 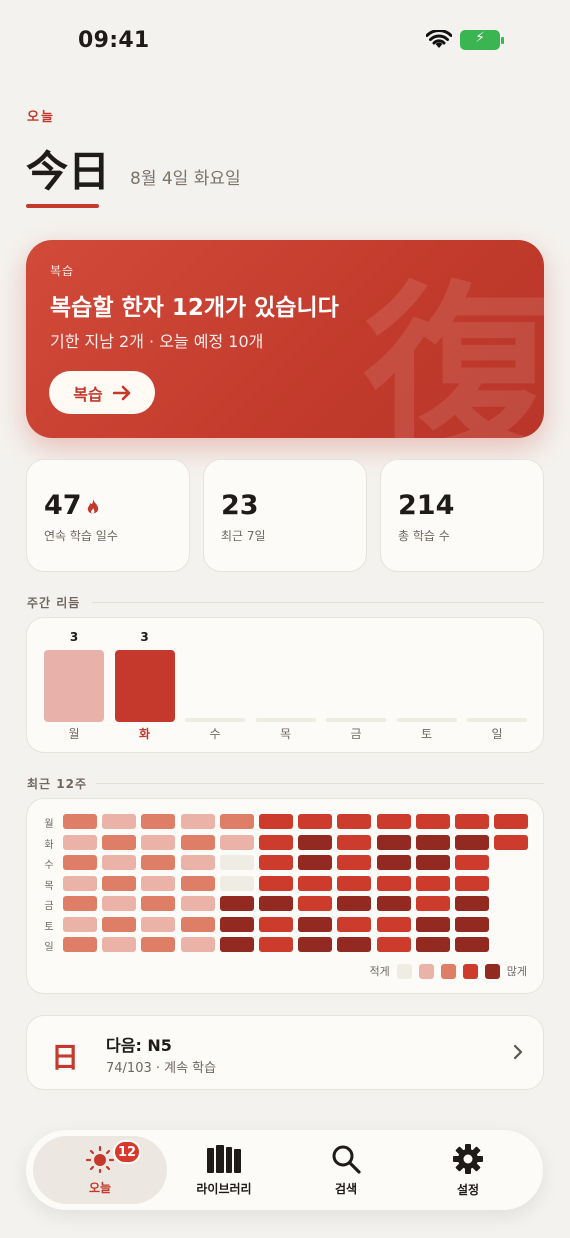 I want to click on weekly-bar-count: 3, so click(x=74, y=637).